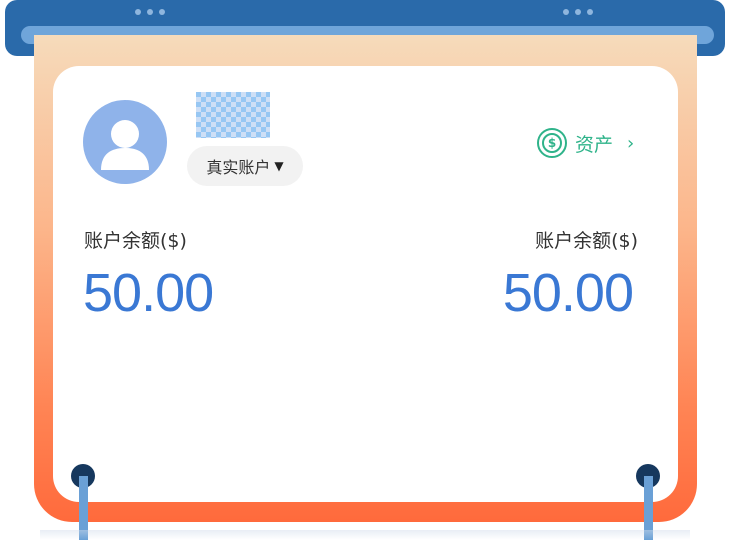  What do you see at coordinates (150, 12) in the screenshot?
I see `decorative-dots-left` at bounding box center [150, 12].